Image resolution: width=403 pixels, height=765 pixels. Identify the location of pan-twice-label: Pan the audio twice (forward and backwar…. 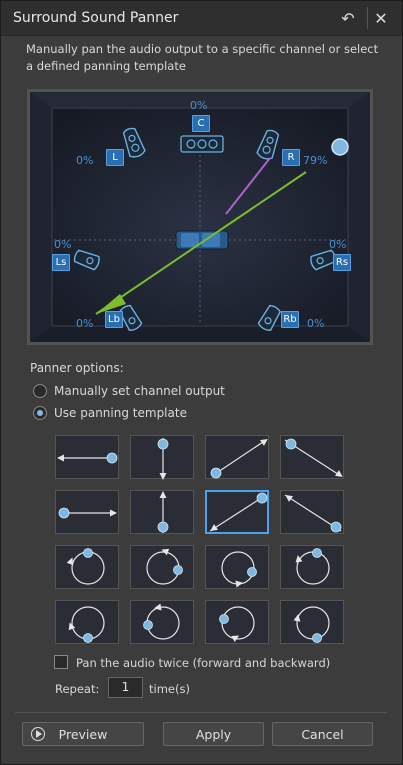
(203, 663).